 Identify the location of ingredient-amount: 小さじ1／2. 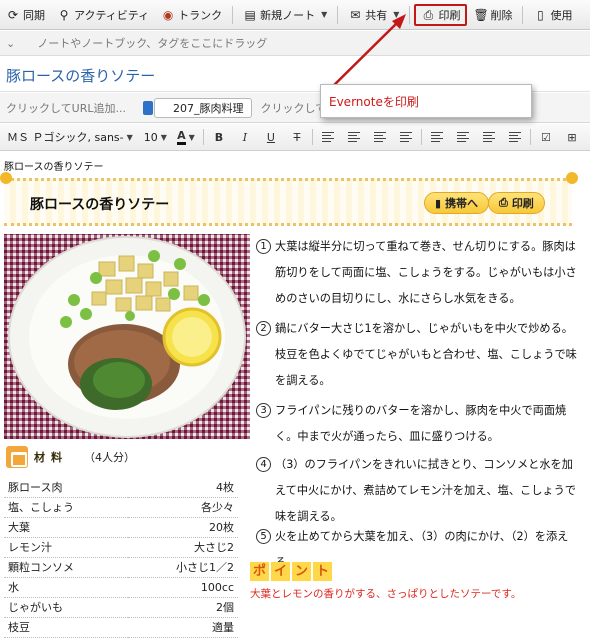
(182, 567).